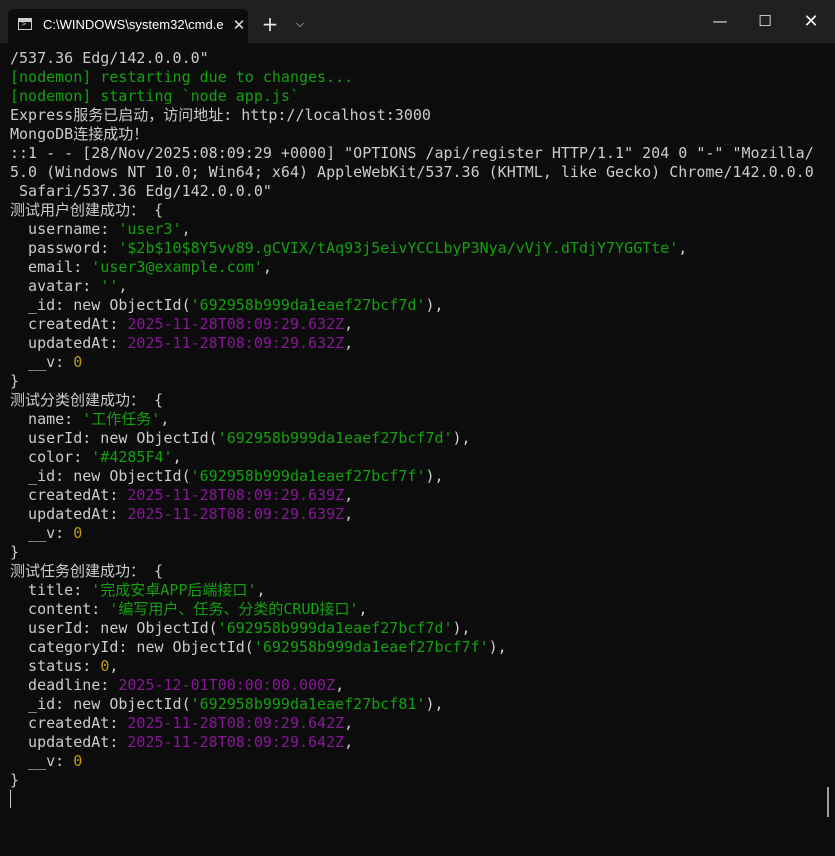 The height and width of the screenshot is (856, 835). Describe the element at coordinates (121, 419) in the screenshot. I see `terminal-text: '工作任务'` at that location.